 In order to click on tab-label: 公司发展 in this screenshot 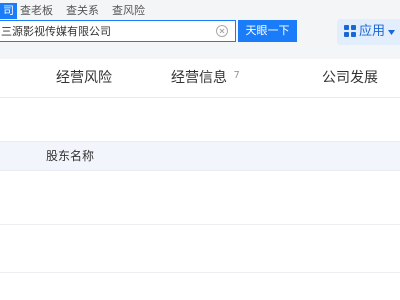, I will do `click(350, 78)`.